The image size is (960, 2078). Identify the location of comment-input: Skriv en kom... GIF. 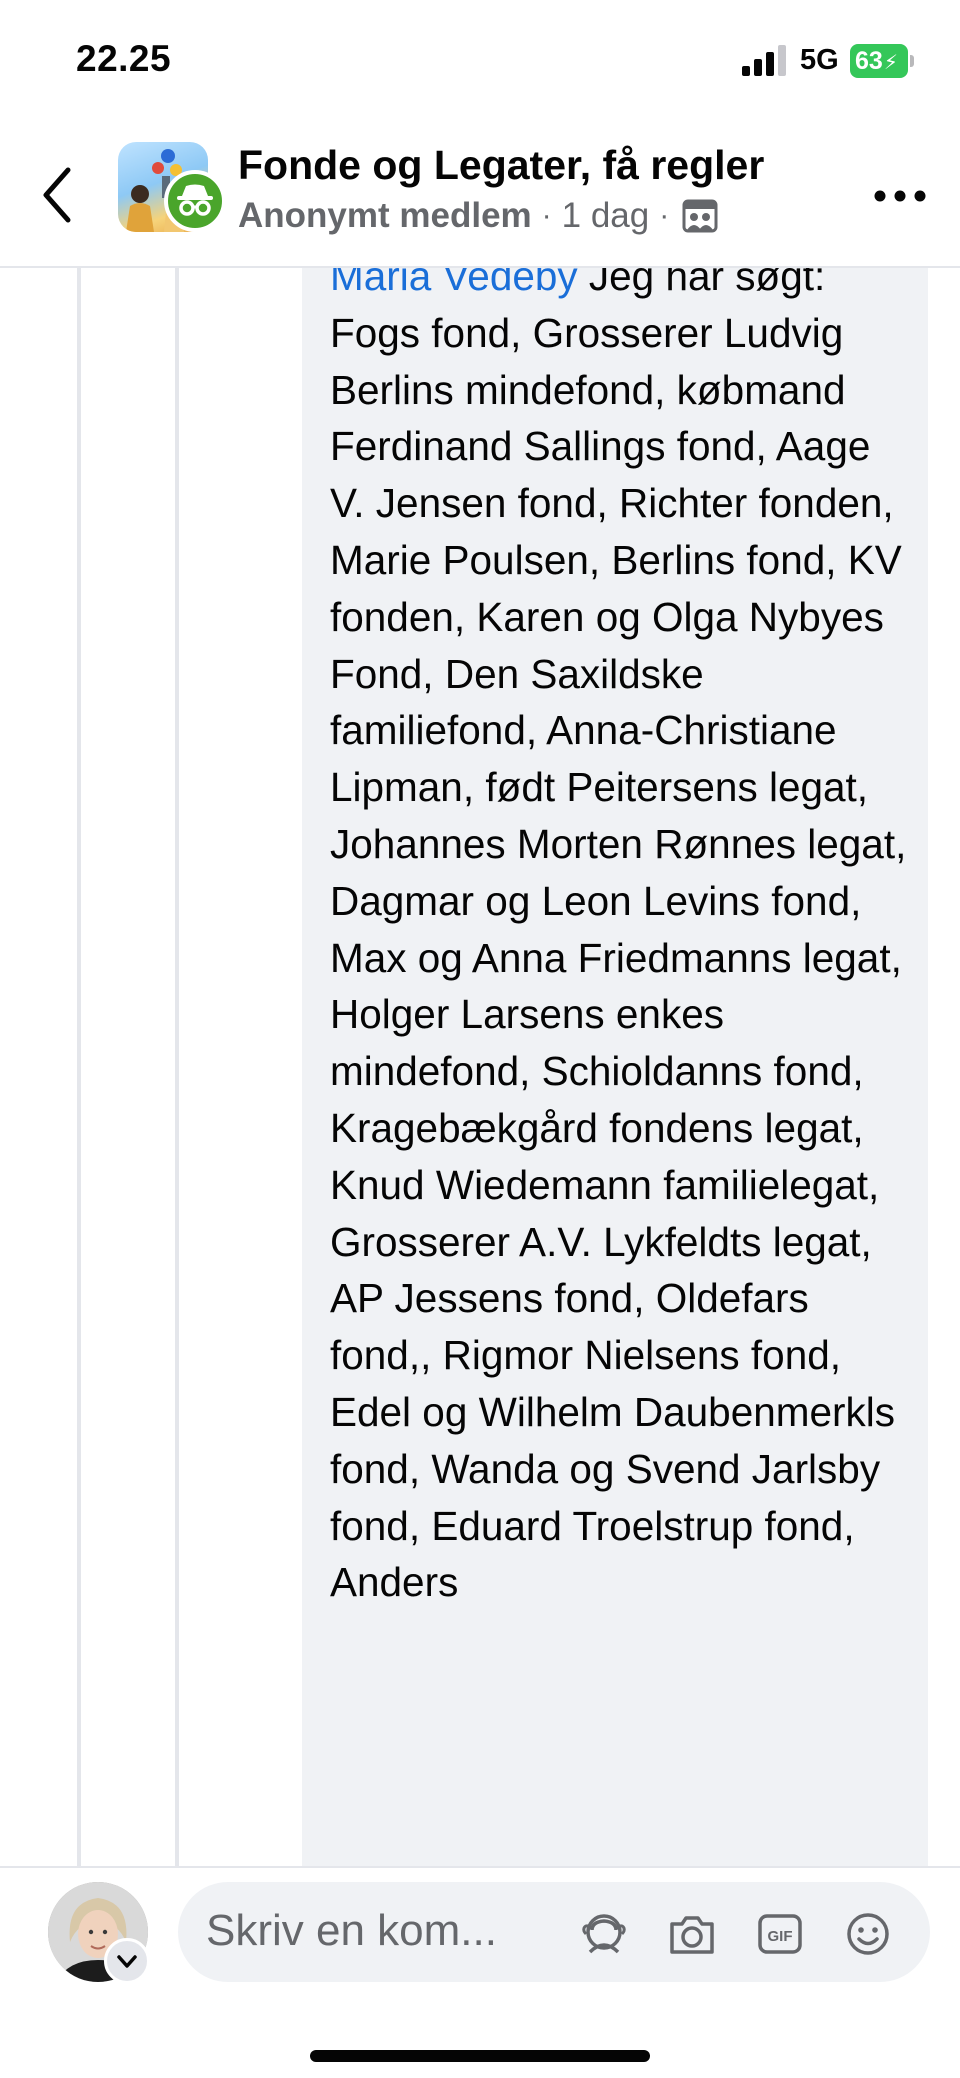
(554, 1932).